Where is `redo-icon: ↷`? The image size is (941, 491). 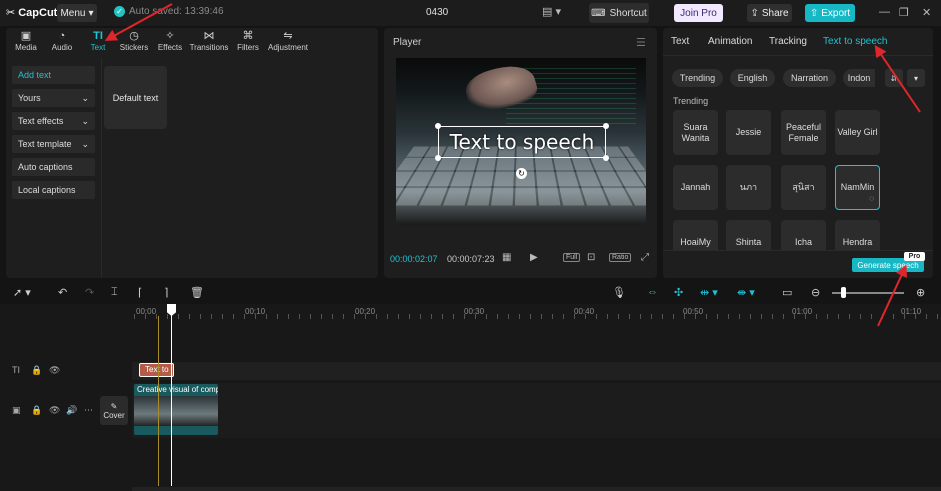 redo-icon: ↷ is located at coordinates (89, 292).